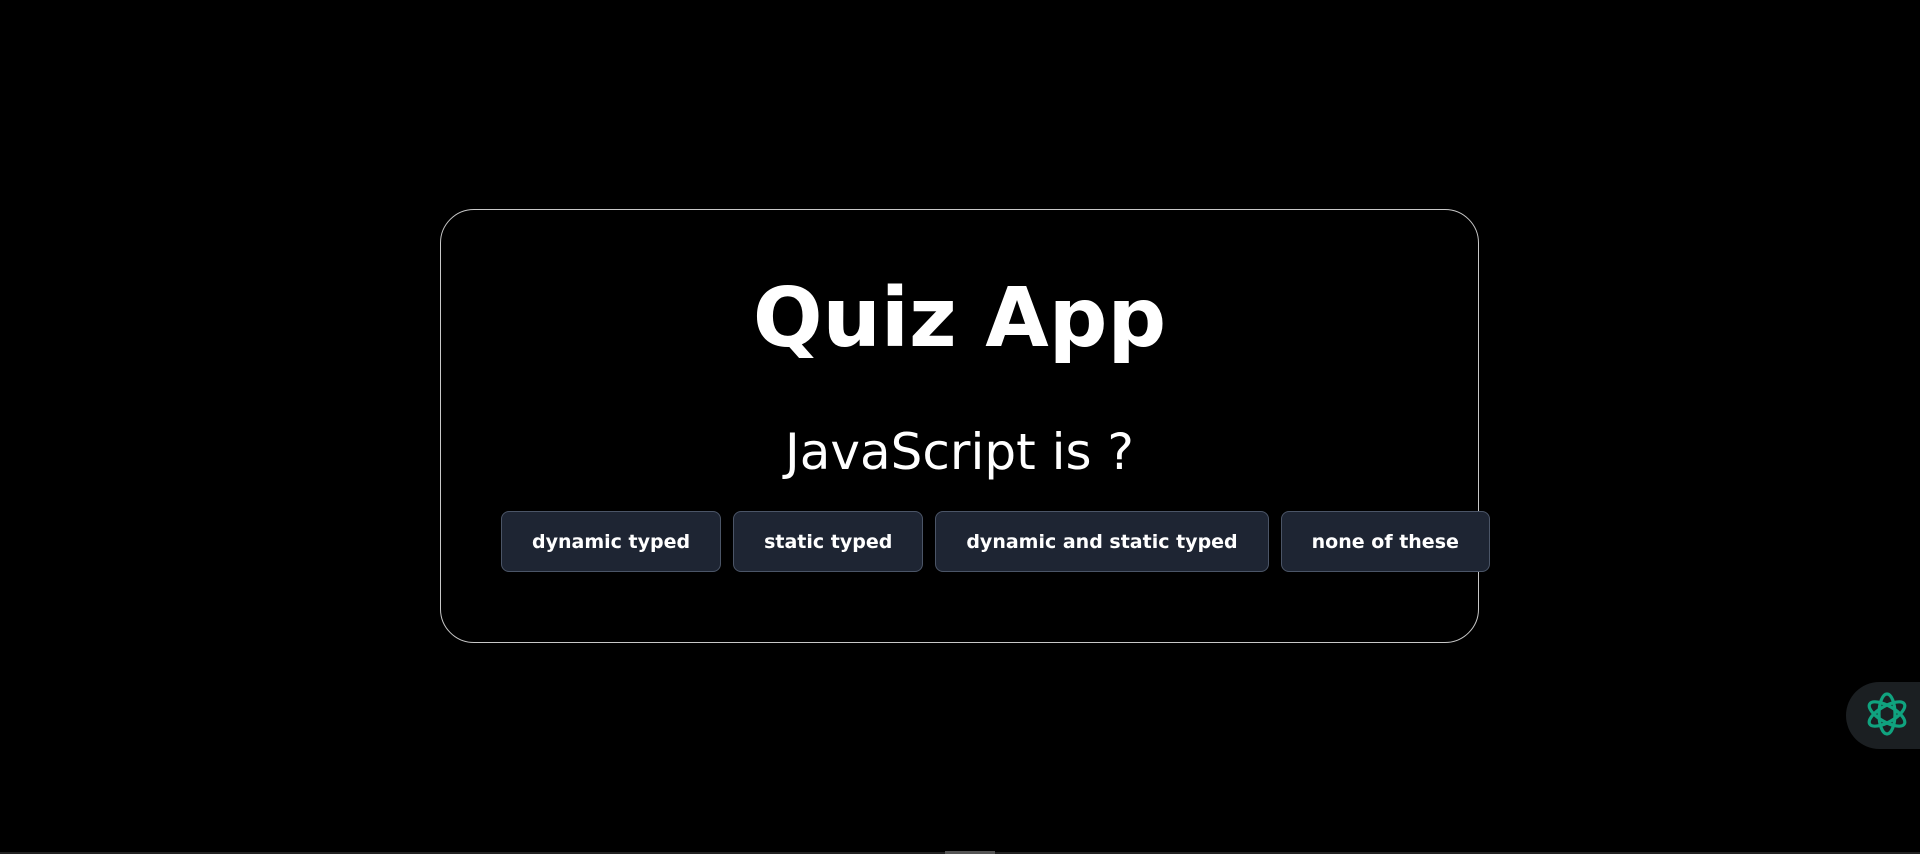 The width and height of the screenshot is (1920, 854). What do you see at coordinates (611, 541) in the screenshot?
I see `answer-option-dynamic-typed: dynamic typed` at bounding box center [611, 541].